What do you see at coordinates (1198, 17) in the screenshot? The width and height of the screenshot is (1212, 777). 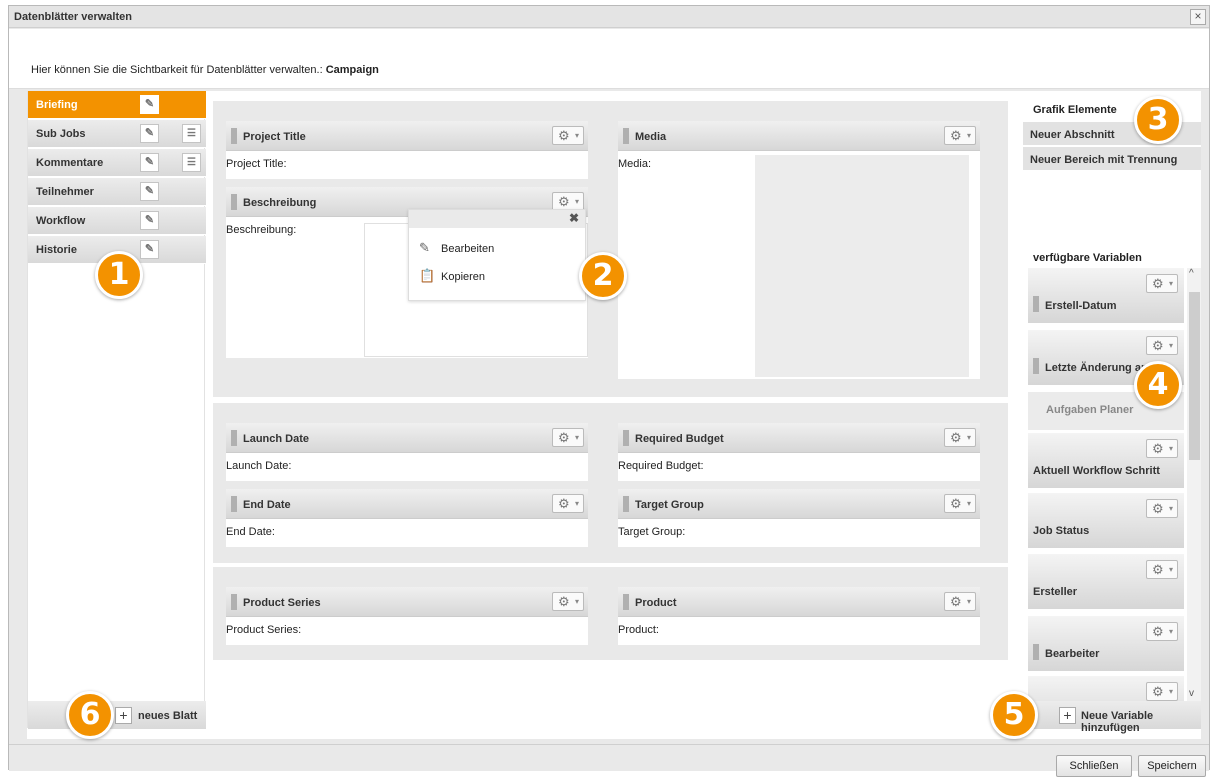 I see `close-icon: ×` at bounding box center [1198, 17].